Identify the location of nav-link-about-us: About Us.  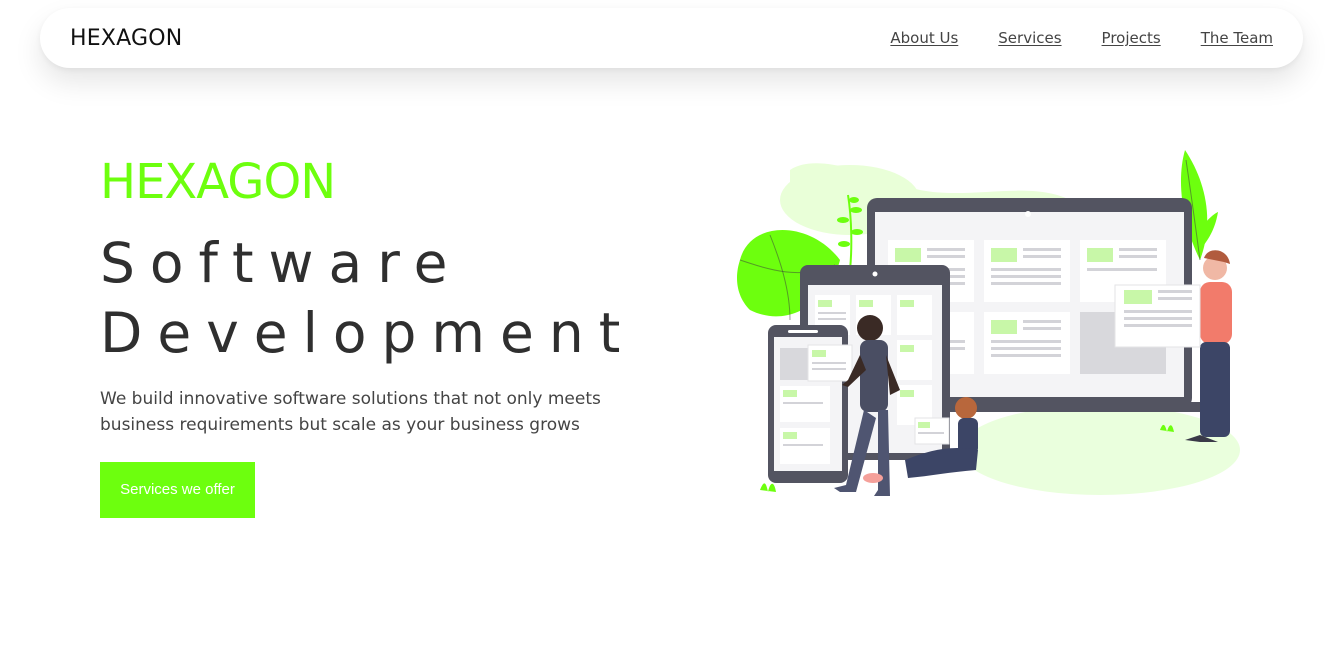
(924, 38).